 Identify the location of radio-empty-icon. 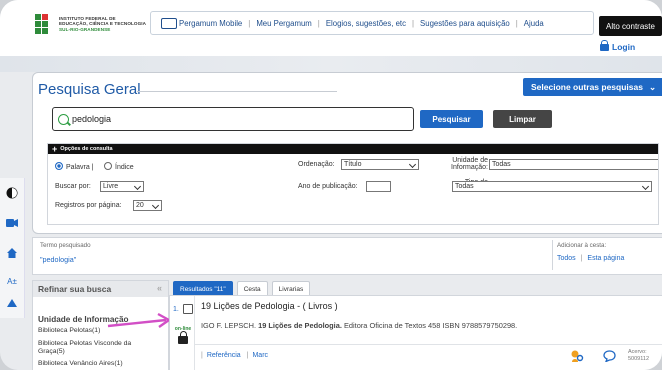
(108, 166).